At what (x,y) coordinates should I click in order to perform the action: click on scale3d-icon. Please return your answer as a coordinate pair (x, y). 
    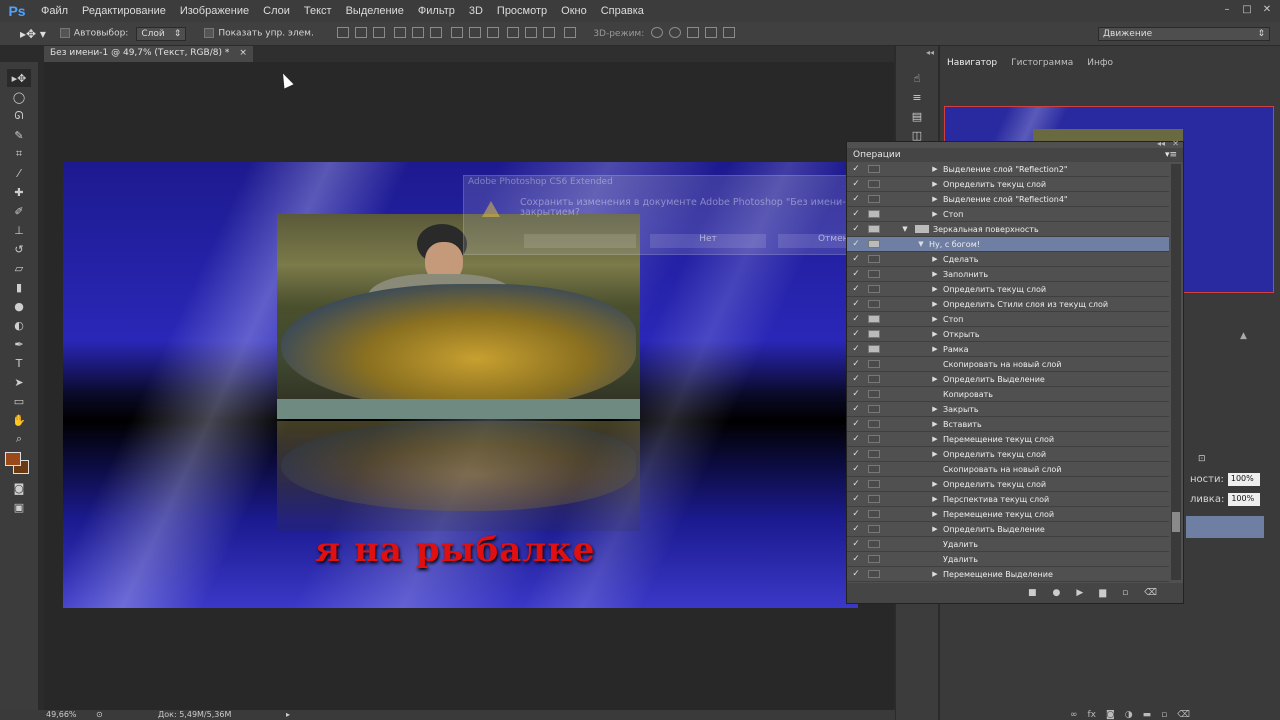
    Looking at the image, I should click on (729, 32).